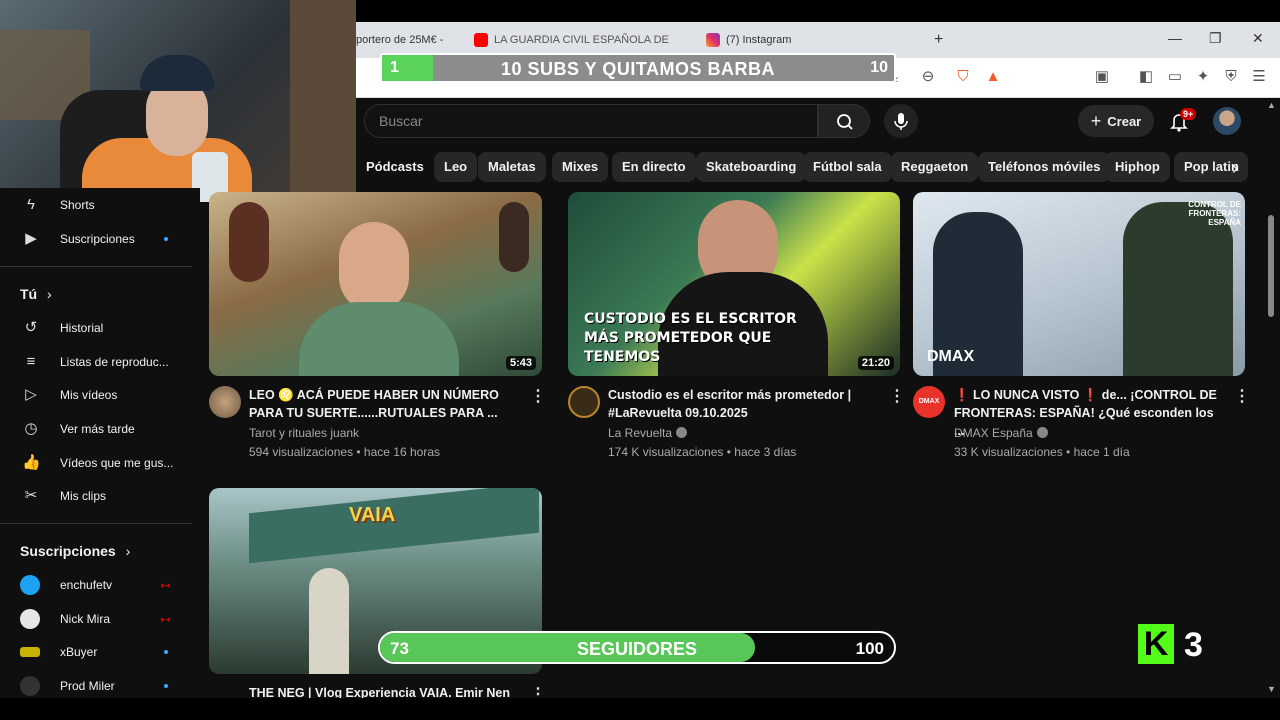 The height and width of the screenshot is (720, 1280). I want to click on channel-name: DMAX España, so click(1001, 433).